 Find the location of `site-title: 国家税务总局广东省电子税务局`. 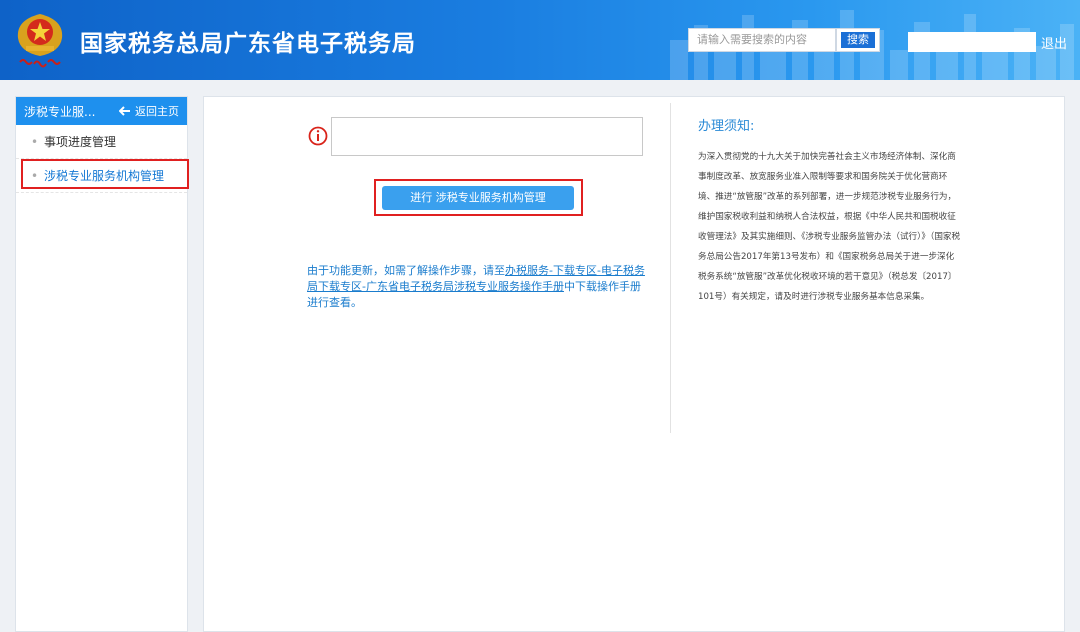

site-title: 国家税务总局广东省电子税务局 is located at coordinates (248, 44).